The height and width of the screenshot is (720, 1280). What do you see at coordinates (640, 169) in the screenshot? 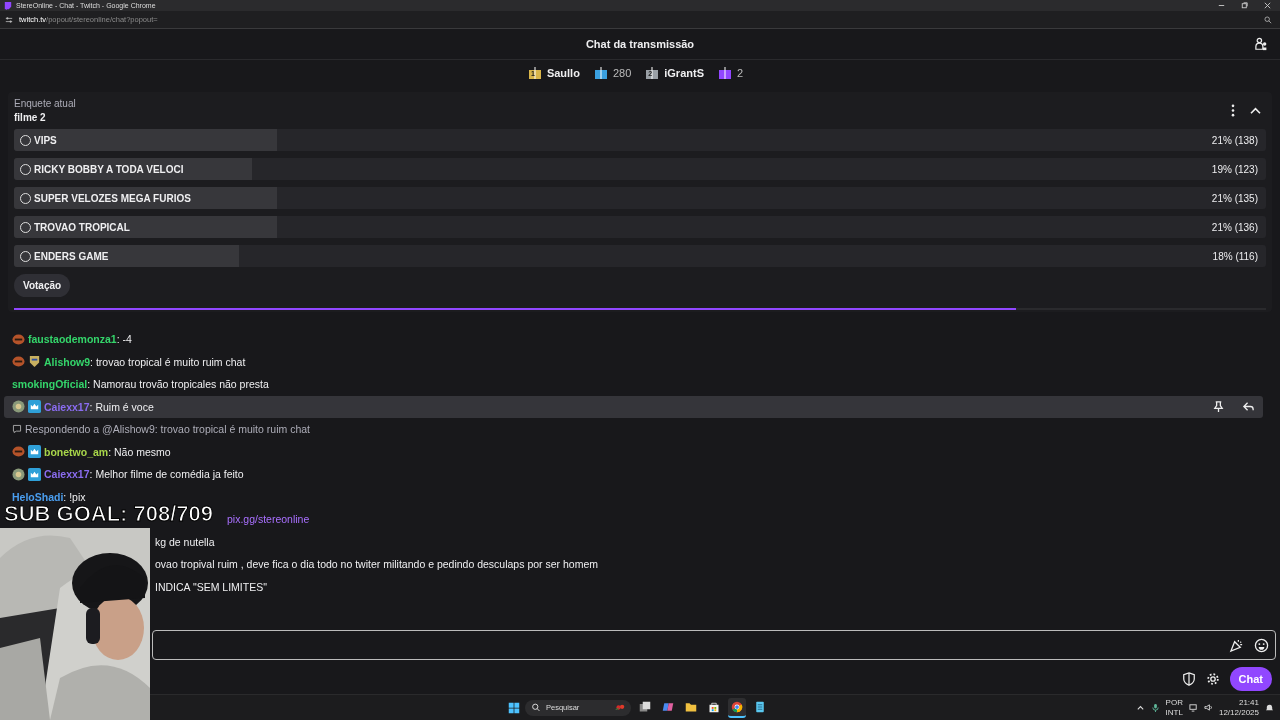
I see `poll-option: RICKY BOBBY A TODA VELOCI 19% (123)` at bounding box center [640, 169].